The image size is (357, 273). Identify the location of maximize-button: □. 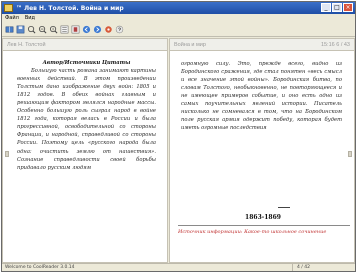
(337, 7).